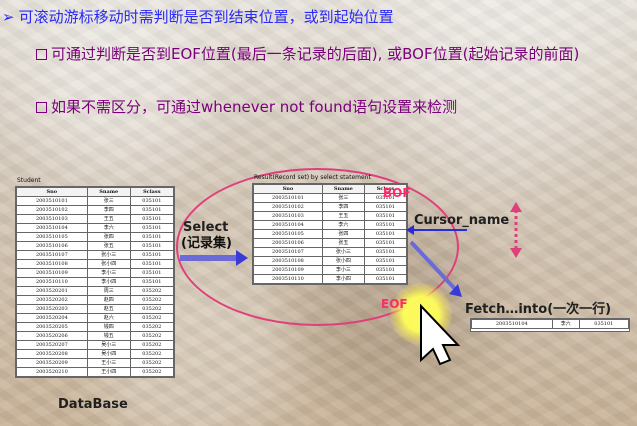 The height and width of the screenshot is (426, 637). Describe the element at coordinates (394, 304) in the screenshot. I see `eof-label: EOF` at that location.